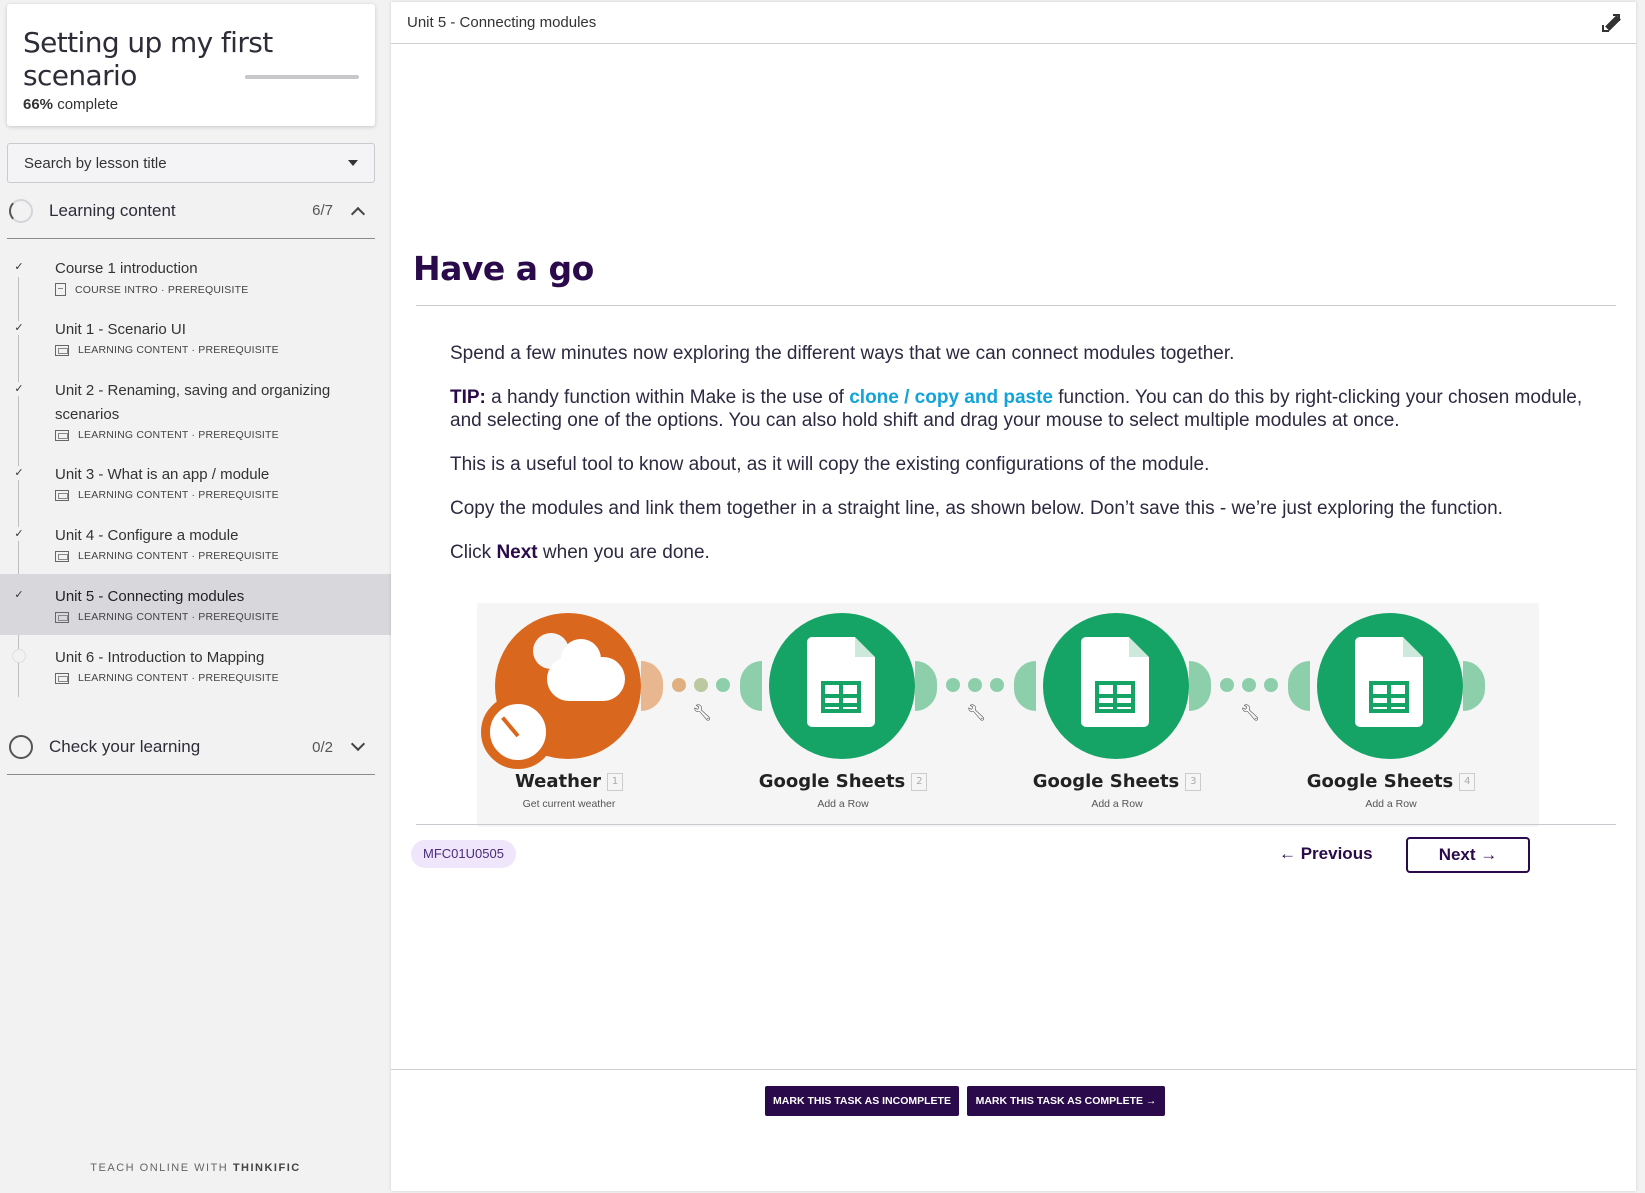  Describe the element at coordinates (162, 474) in the screenshot. I see `lesson-title: Unit 3 - What is an app / module` at that location.